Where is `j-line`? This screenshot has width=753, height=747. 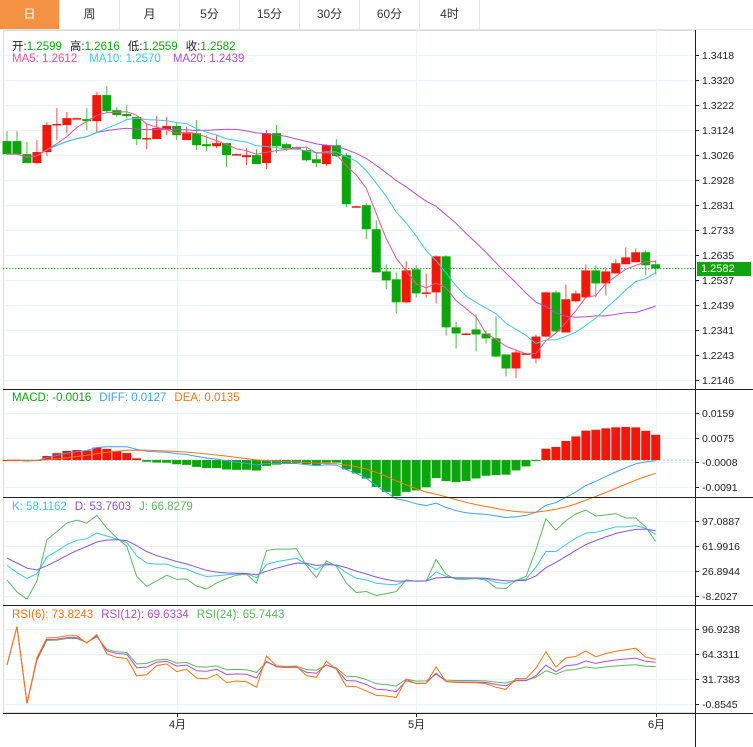 j-line is located at coordinates (331, 554).